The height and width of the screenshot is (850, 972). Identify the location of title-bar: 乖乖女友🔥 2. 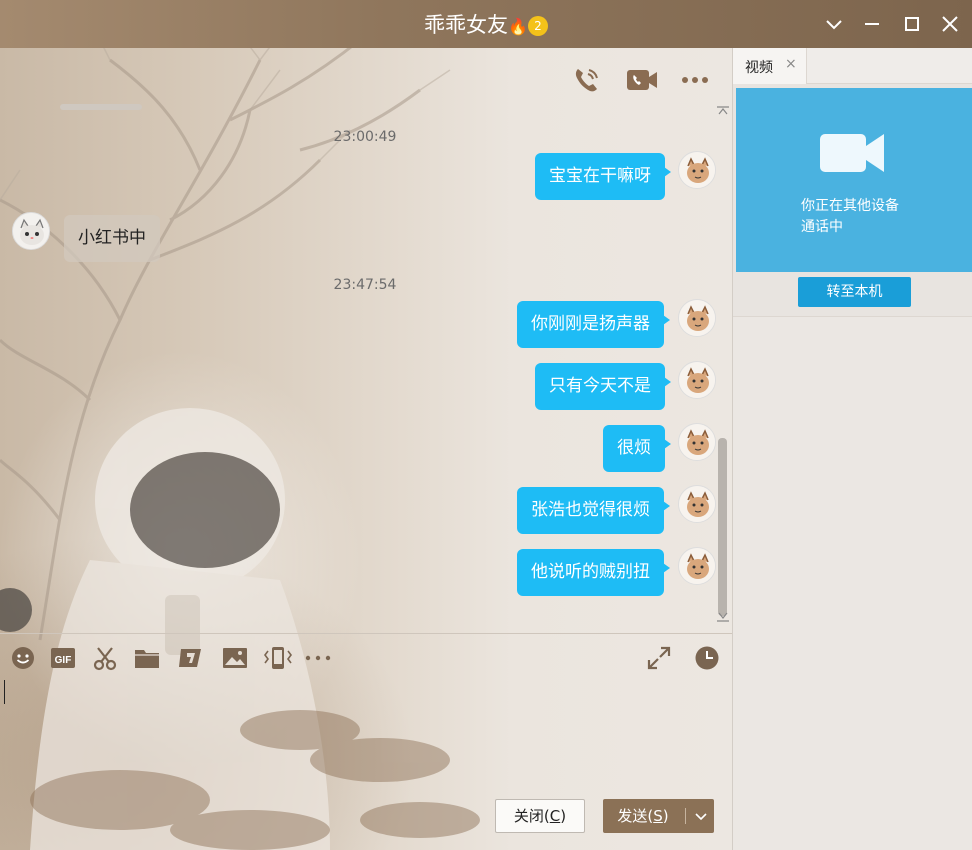
(486, 24).